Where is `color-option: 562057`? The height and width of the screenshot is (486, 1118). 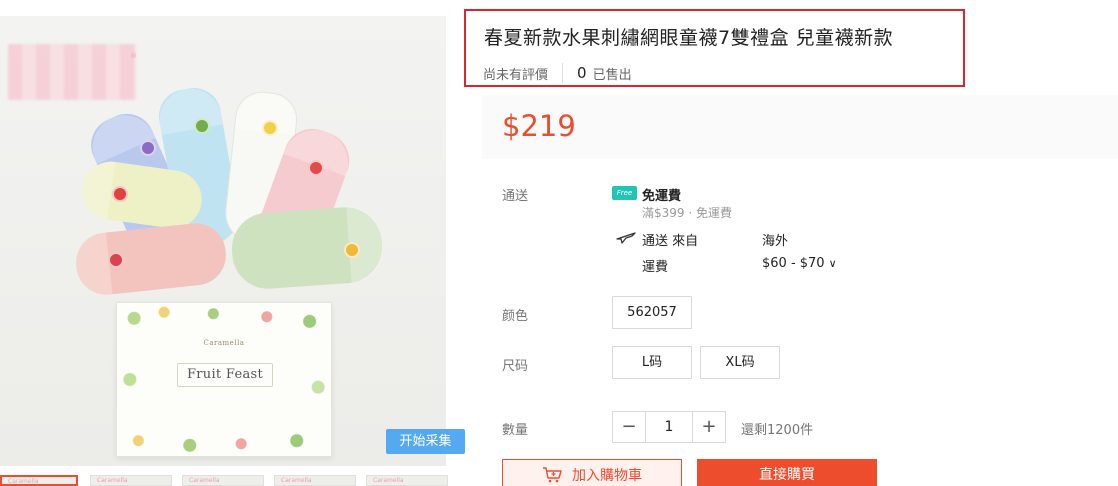
color-option: 562057 is located at coordinates (652, 312).